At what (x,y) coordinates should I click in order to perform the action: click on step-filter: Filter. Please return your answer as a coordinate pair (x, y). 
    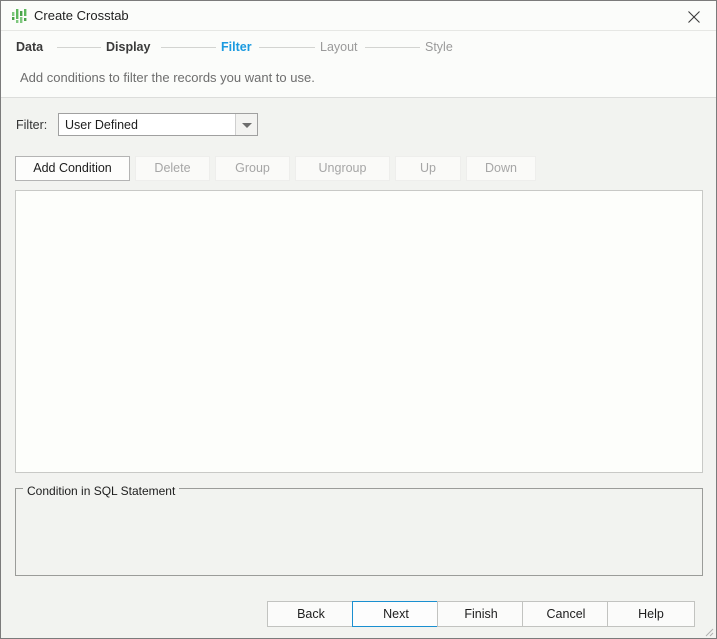
    Looking at the image, I should click on (236, 47).